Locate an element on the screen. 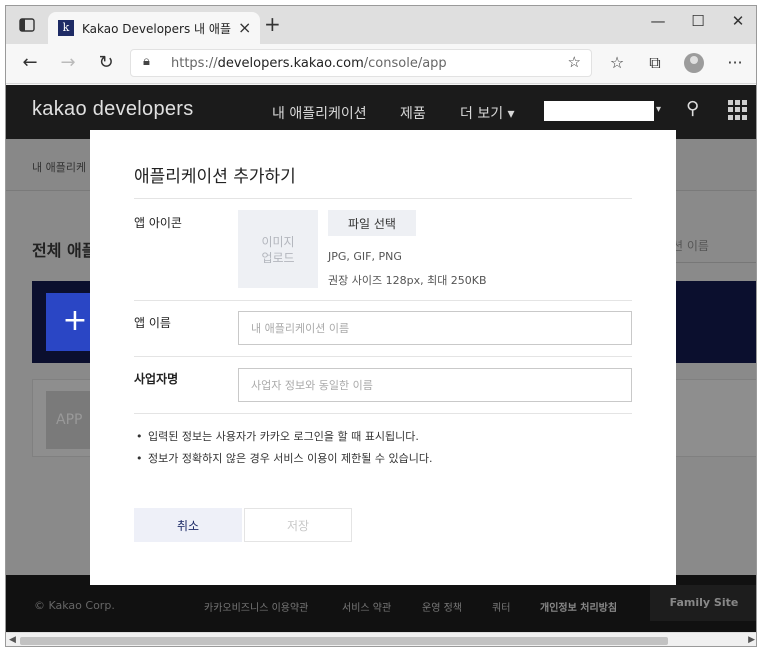 The width and height of the screenshot is (760, 652). lock-icon: 🔒︎ is located at coordinates (146, 61).